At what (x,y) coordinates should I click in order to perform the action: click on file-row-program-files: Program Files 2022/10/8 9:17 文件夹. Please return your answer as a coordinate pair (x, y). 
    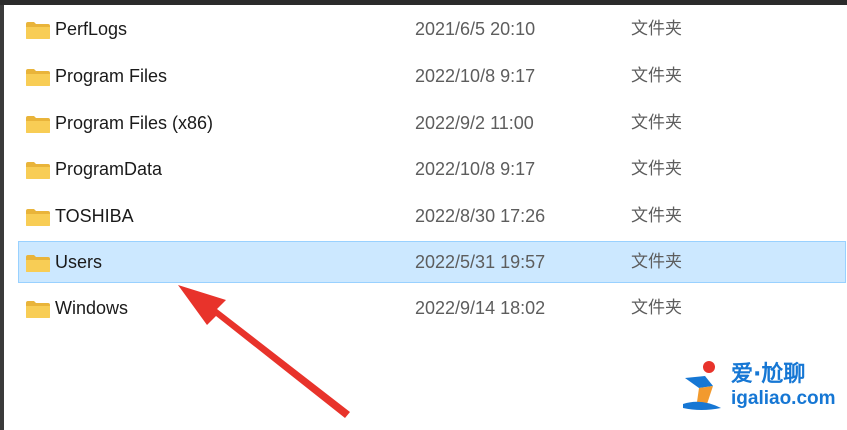
    Looking at the image, I should click on (432, 76).